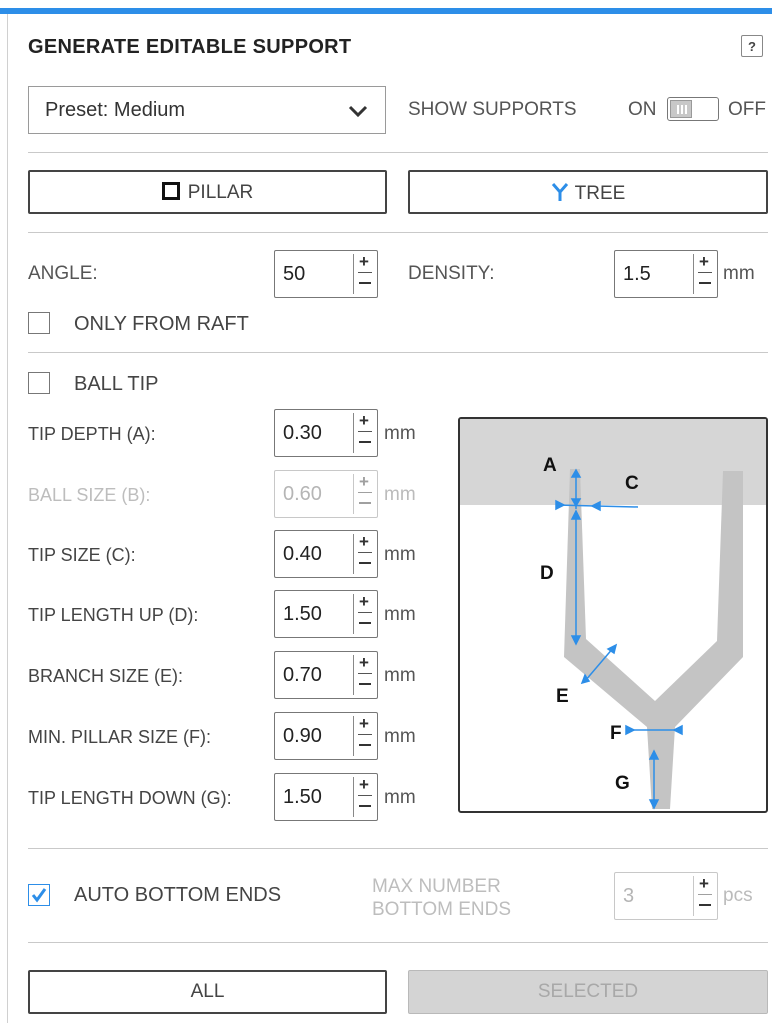 This screenshot has height=1023, width=772. I want to click on pillar-button: PILLAR, so click(207, 192).